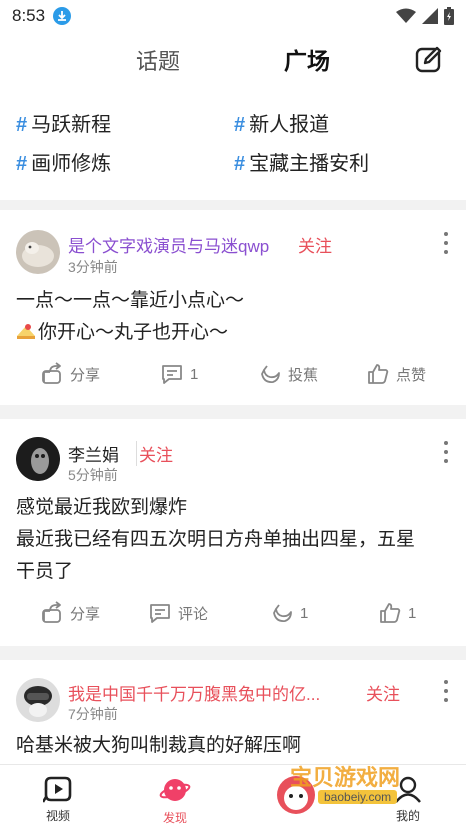 The image size is (466, 828). Describe the element at coordinates (233, 145) in the screenshot. I see `topic-list: # 马跃新程 # 新人报道 # 画师修炼 # 宝藏主播安利` at that location.